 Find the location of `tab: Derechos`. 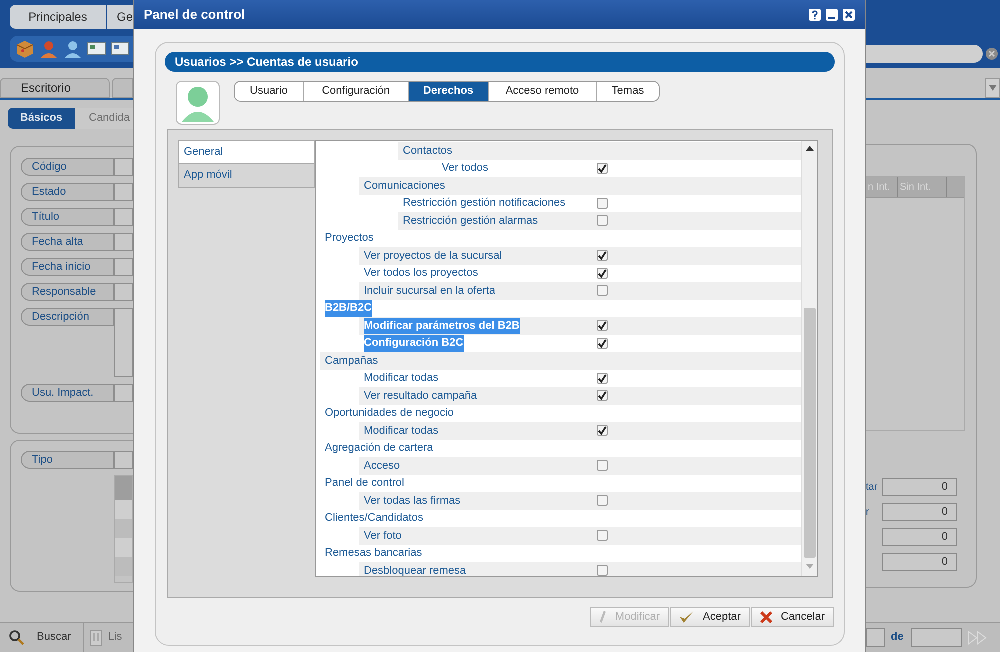

tab: Derechos is located at coordinates (448, 91).